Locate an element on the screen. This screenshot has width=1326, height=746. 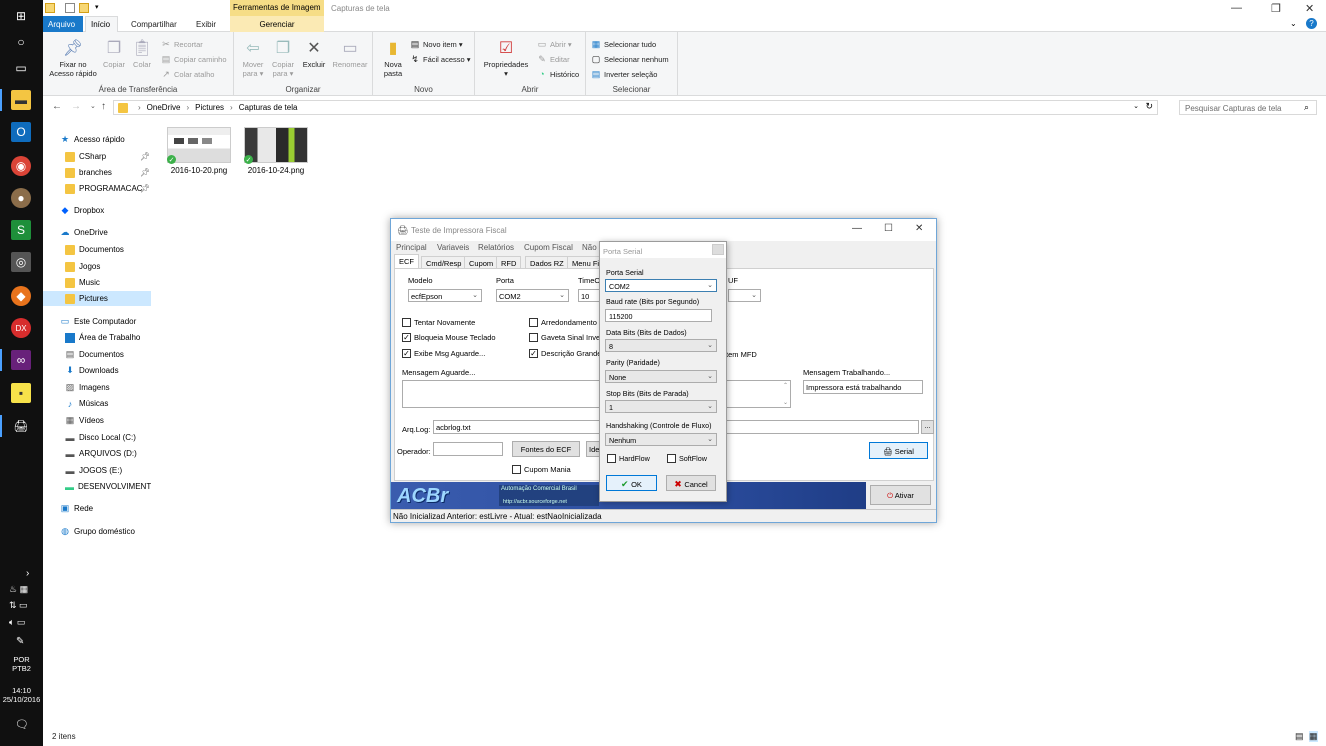
back-arrow-icon: ← is located at coordinates (57, 106).